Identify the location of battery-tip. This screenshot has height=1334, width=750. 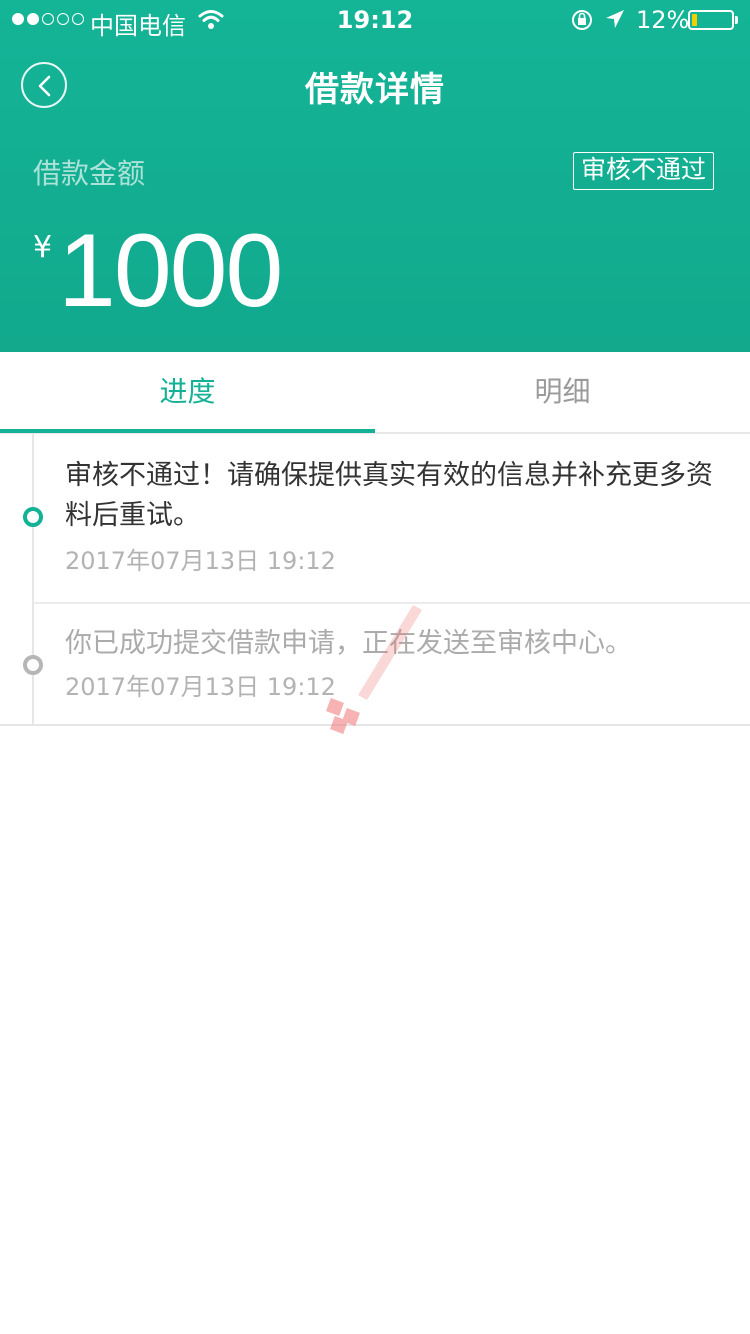
(736, 20).